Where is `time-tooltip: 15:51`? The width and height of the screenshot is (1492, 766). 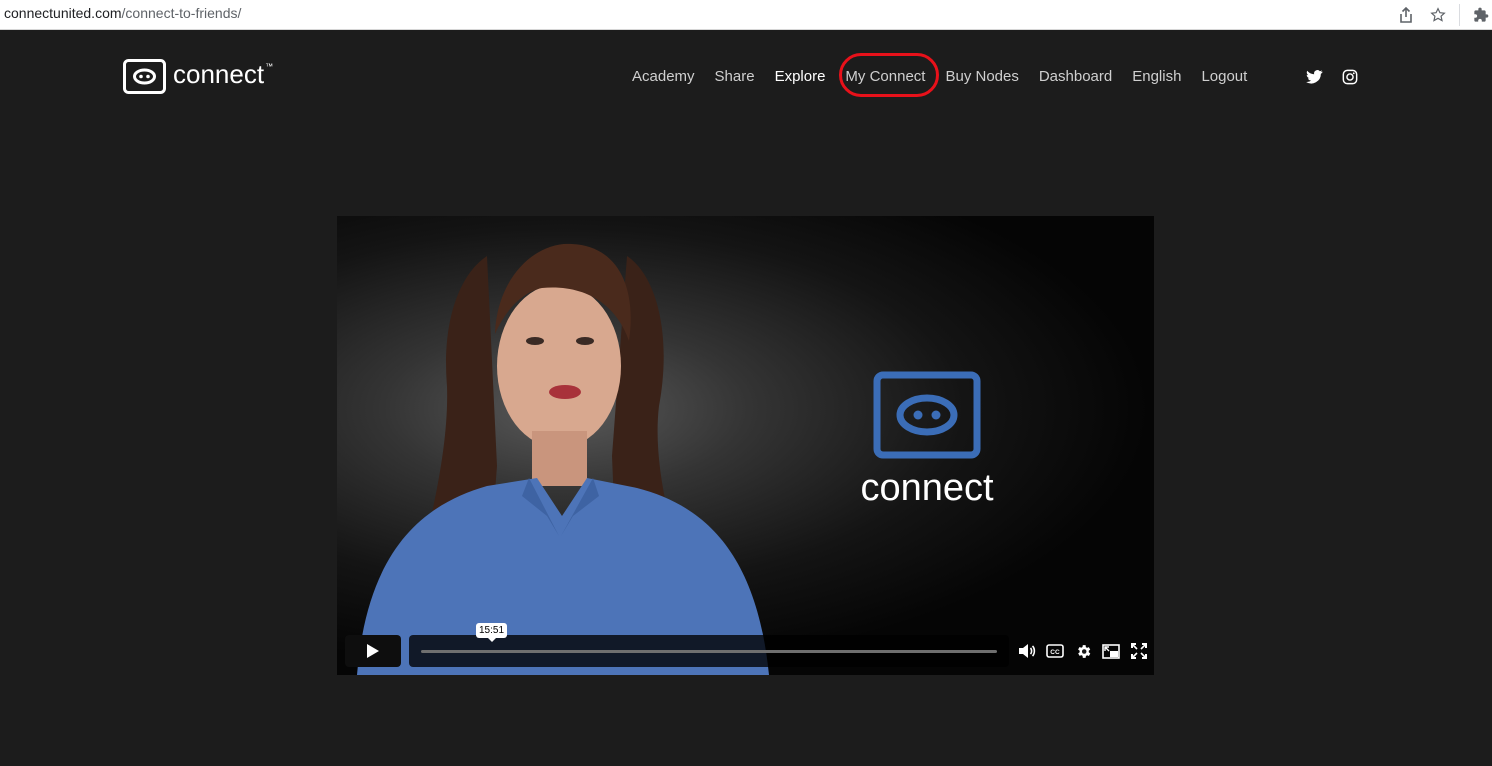
time-tooltip: 15:51 is located at coordinates (492, 632).